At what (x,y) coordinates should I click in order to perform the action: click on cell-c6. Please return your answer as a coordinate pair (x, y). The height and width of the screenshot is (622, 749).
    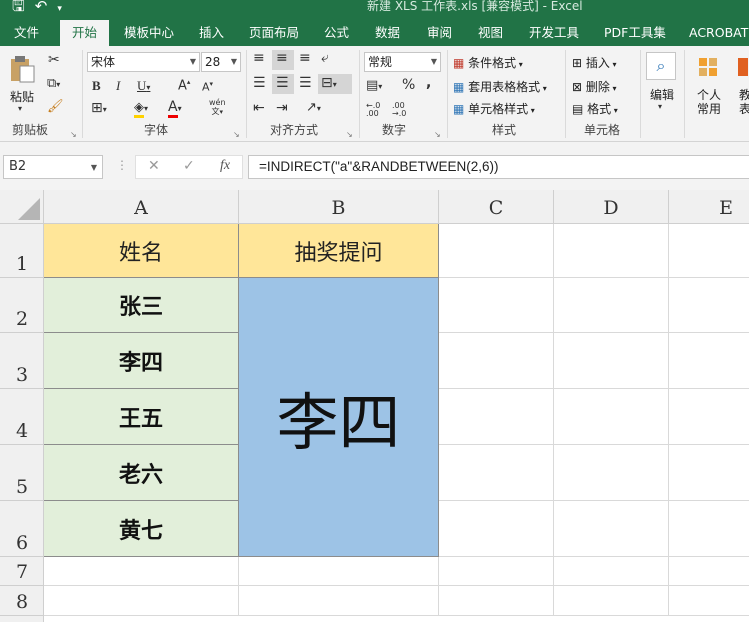
    Looking at the image, I should click on (496, 529).